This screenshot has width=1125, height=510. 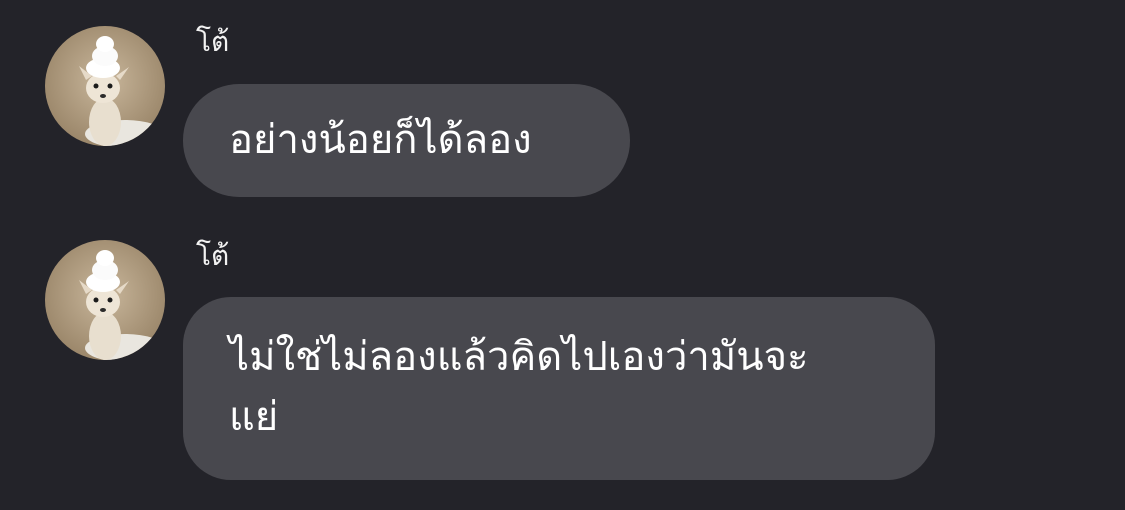 What do you see at coordinates (519, 387) in the screenshot?
I see `message-text: ไม่ใช่ไม่ลองแล้วคิดไปเองว่ามันจะ แย่` at bounding box center [519, 387].